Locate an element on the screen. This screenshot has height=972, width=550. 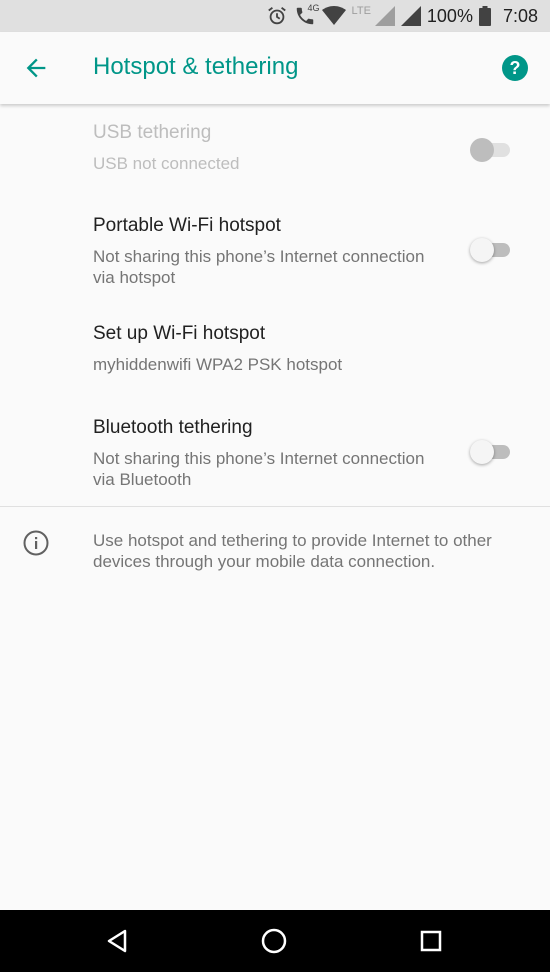
nav-recents-icon is located at coordinates (431, 941).